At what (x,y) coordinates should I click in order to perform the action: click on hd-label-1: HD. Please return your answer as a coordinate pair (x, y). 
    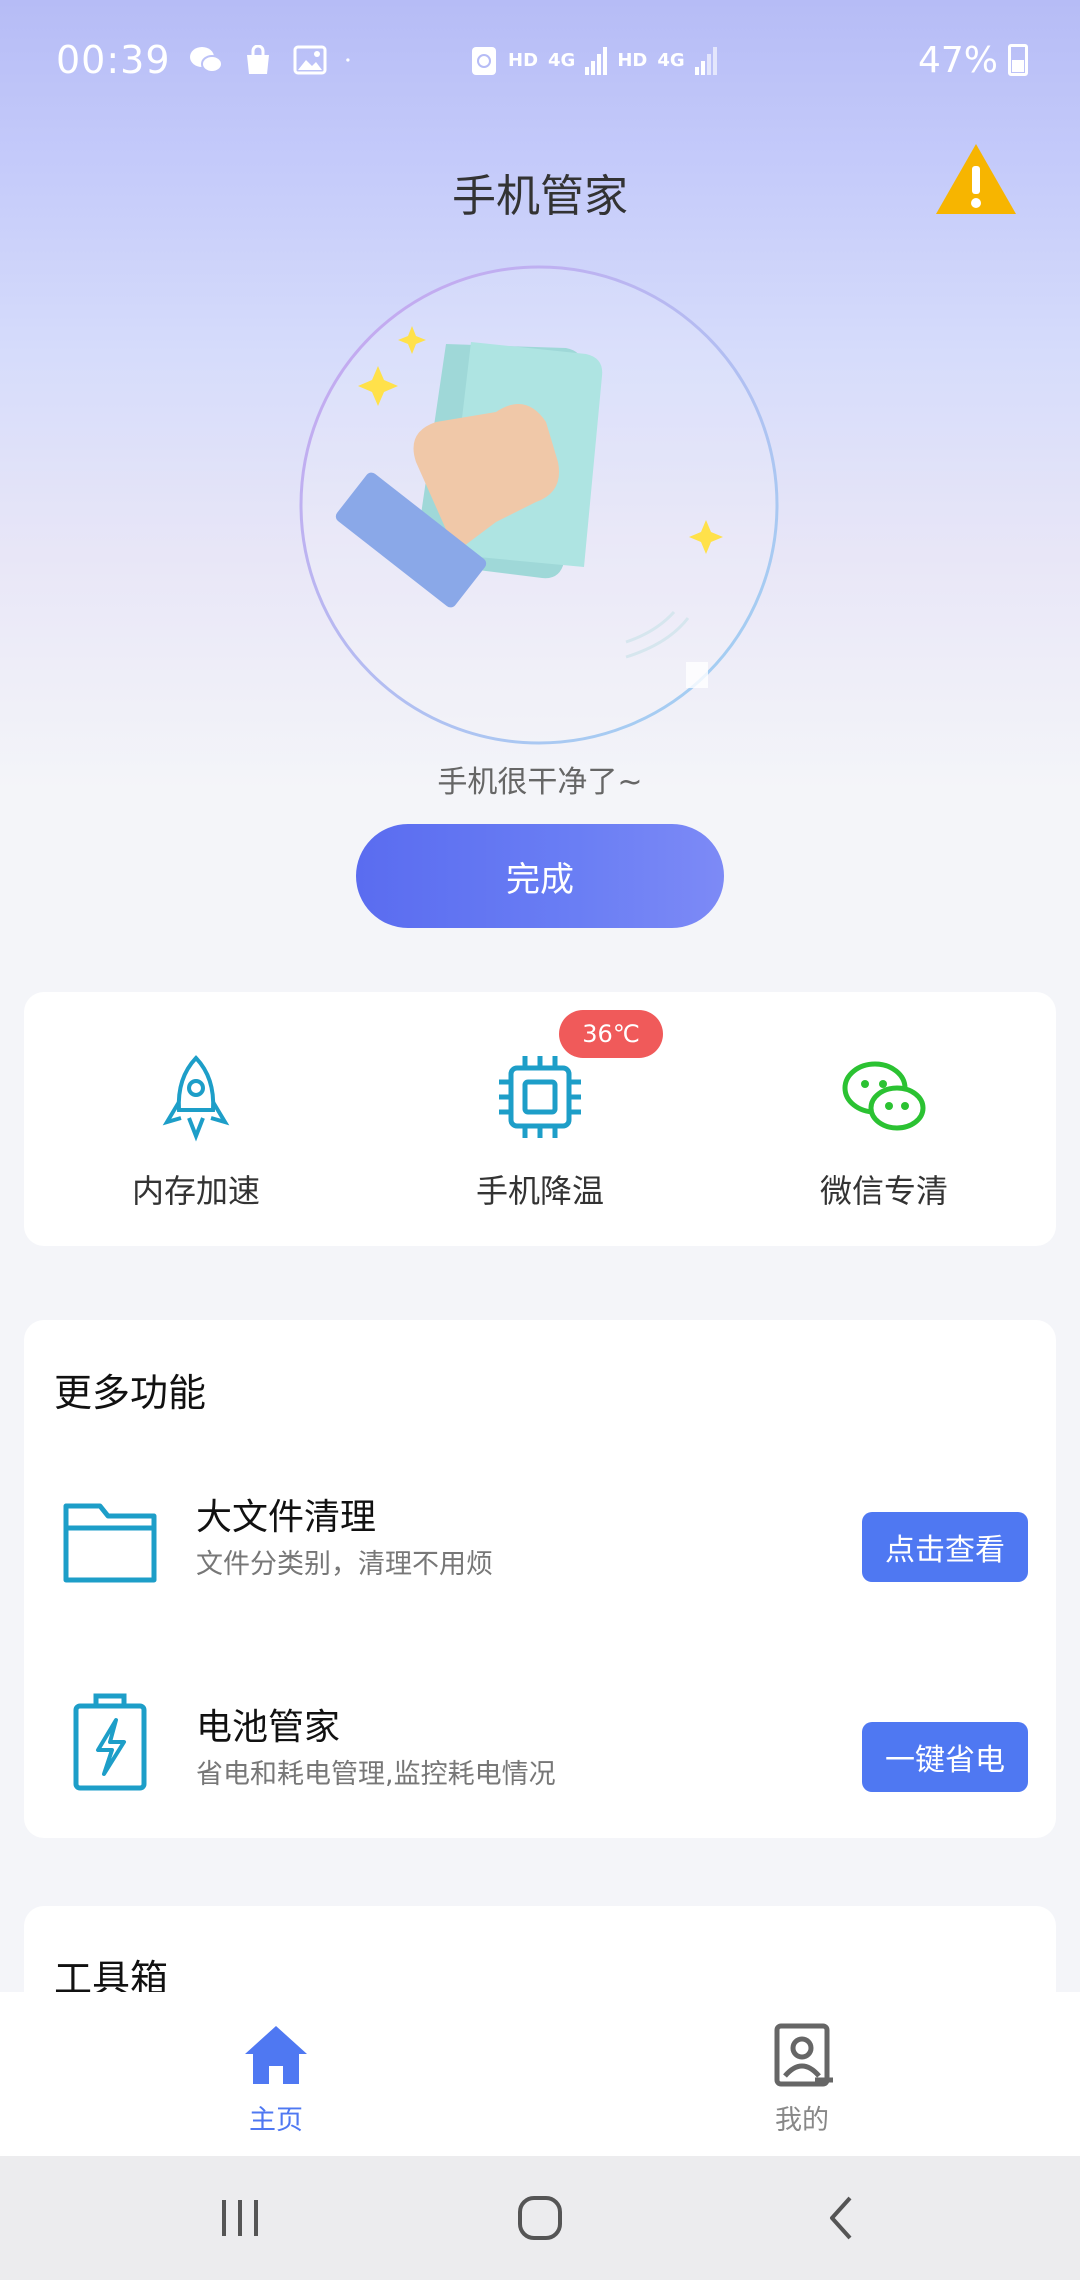
    Looking at the image, I should click on (523, 60).